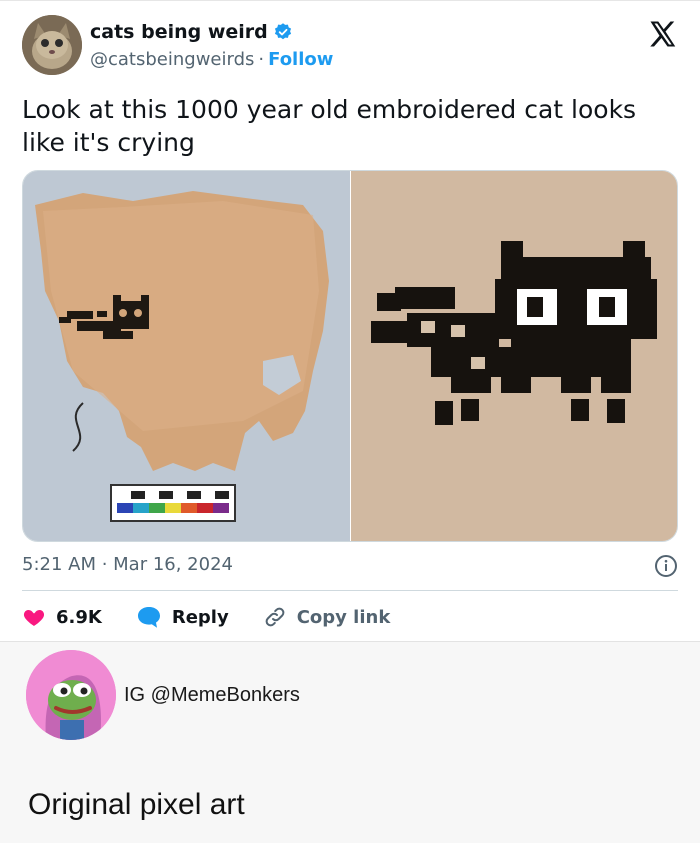  Describe the element at coordinates (300, 59) in the screenshot. I see `follow-button: Follow` at that location.